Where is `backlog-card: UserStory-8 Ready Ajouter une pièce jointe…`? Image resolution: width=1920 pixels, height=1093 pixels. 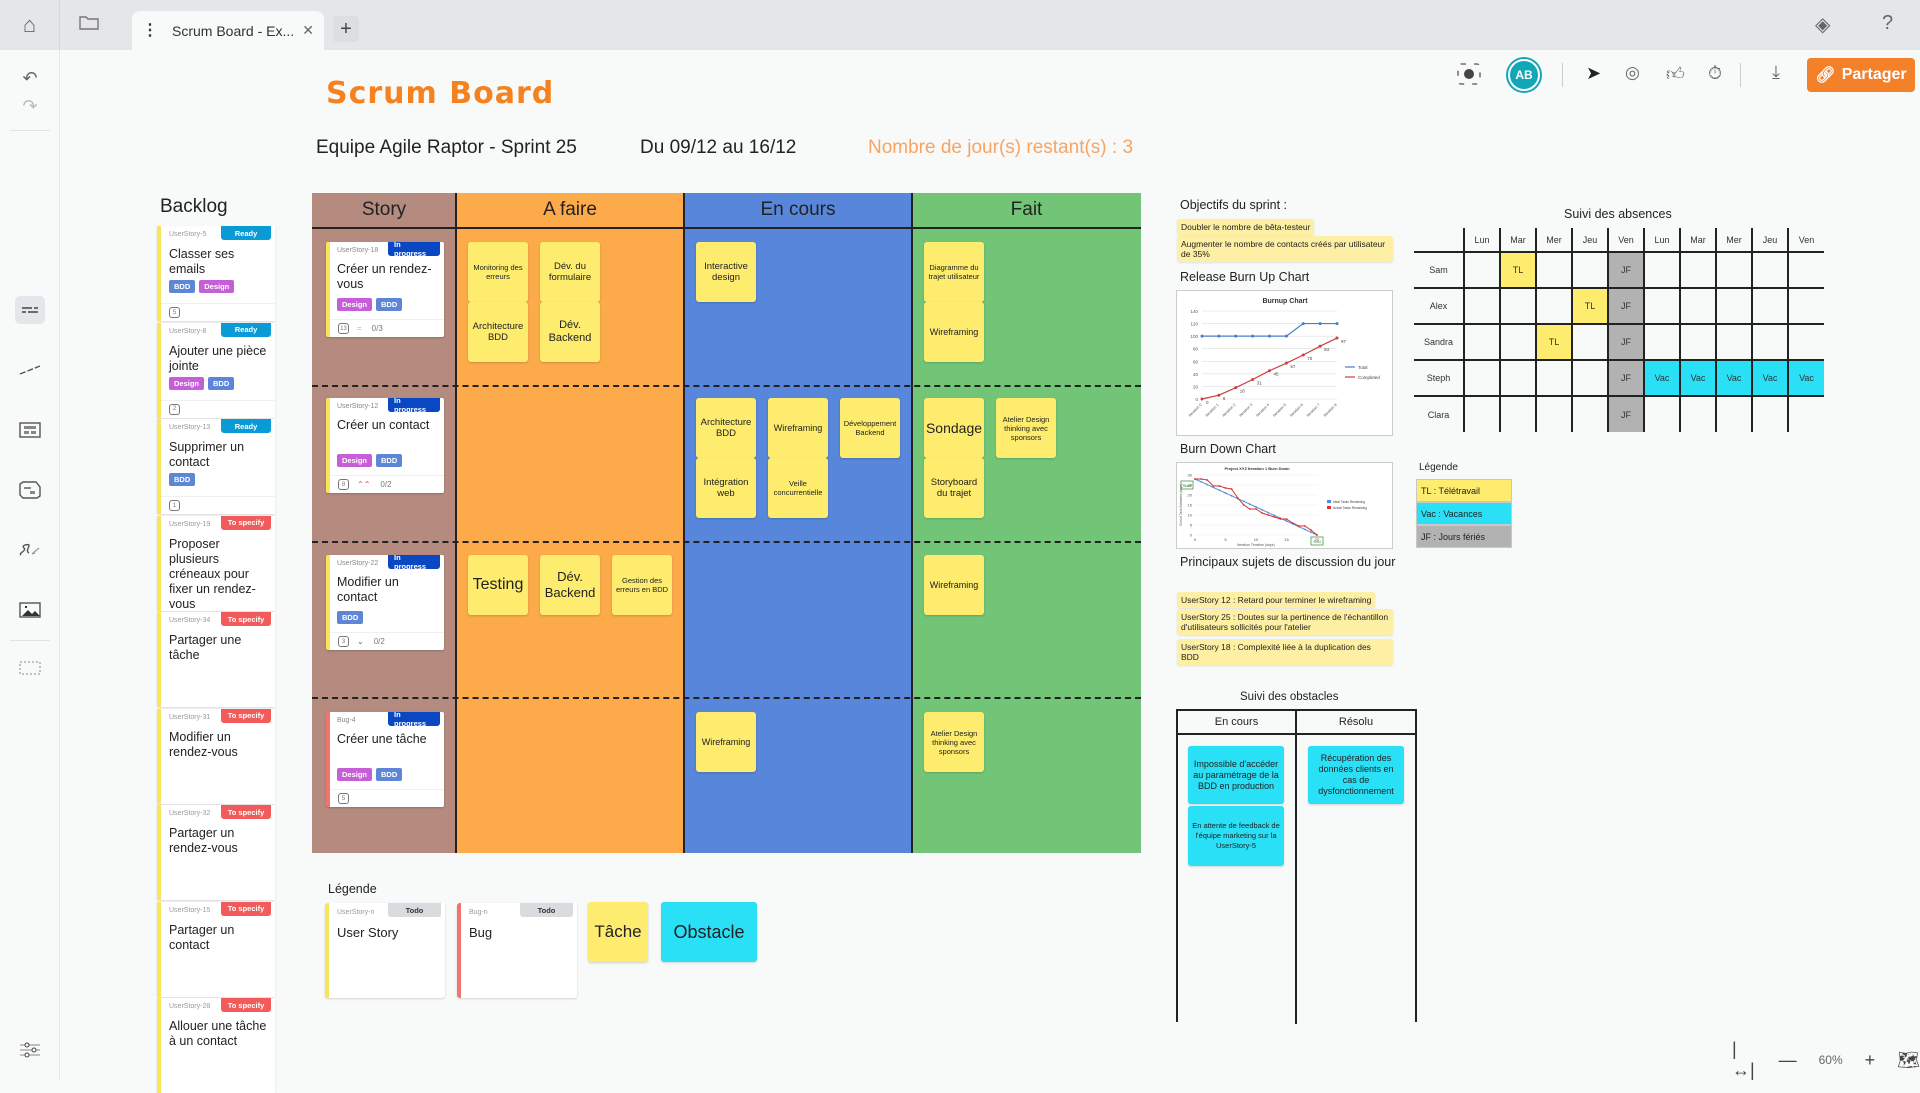
backlog-card: UserStory-8 Ready Ajouter une pièce jointe… is located at coordinates (216, 370).